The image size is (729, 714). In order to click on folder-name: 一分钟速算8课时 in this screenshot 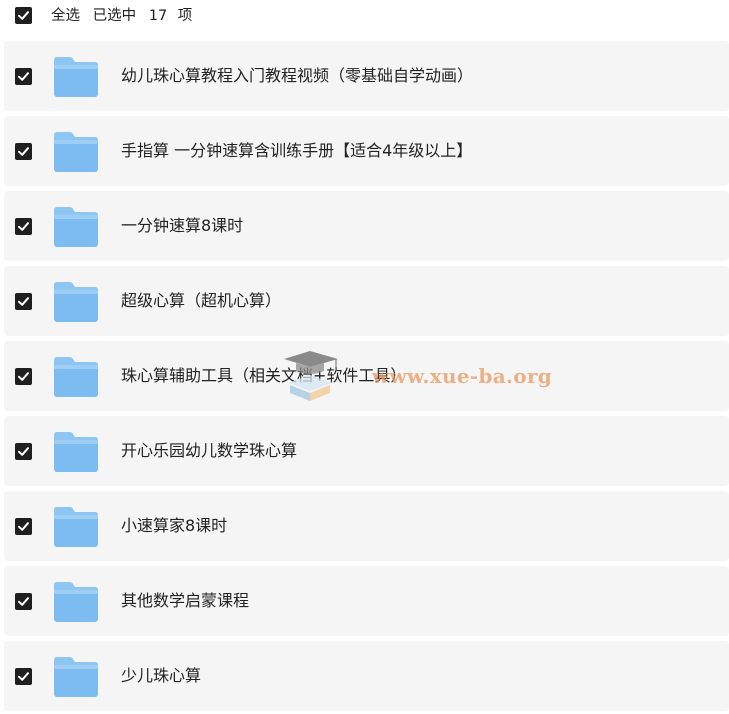, I will do `click(182, 225)`.